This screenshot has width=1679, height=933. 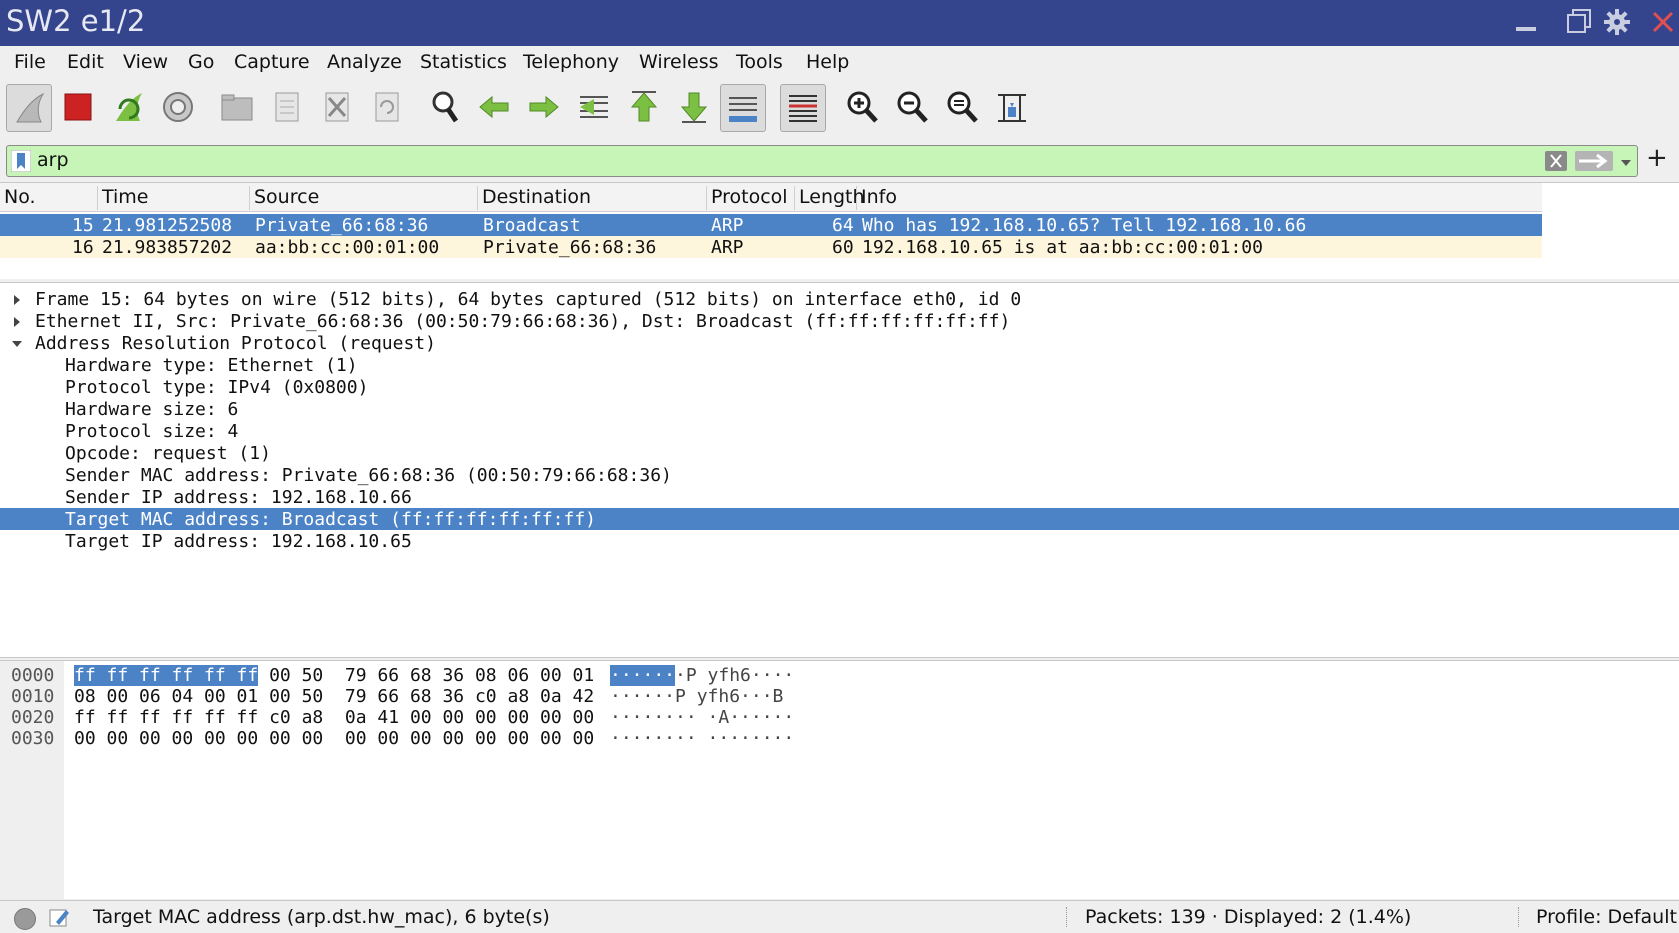 What do you see at coordinates (751, 198) in the screenshot?
I see `column-header-protocol: Protocol` at bounding box center [751, 198].